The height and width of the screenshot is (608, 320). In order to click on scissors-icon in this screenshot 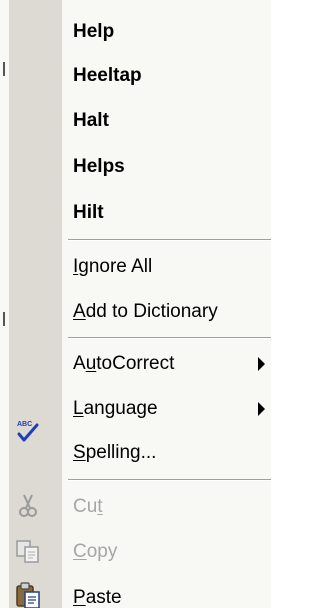, I will do `click(28, 506)`.